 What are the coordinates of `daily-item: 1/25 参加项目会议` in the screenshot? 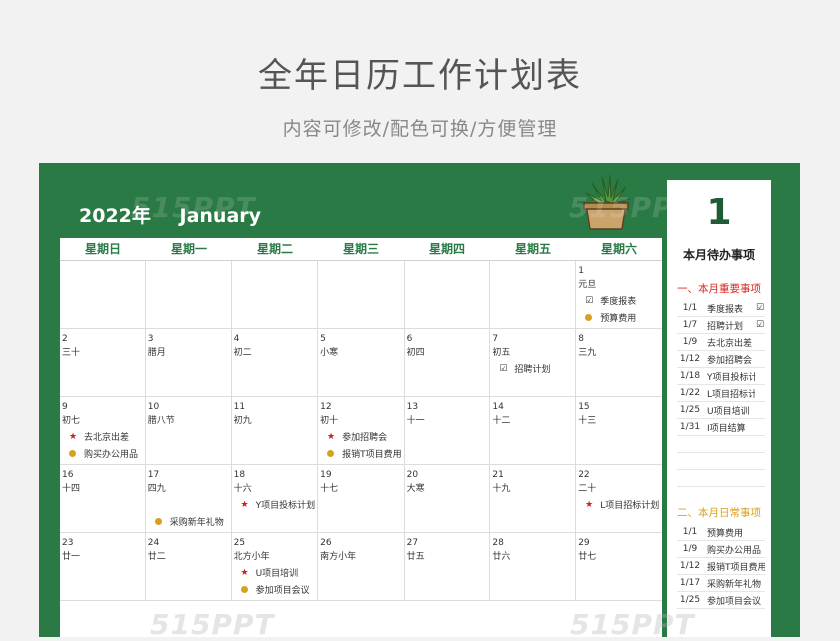 It's located at (721, 600).